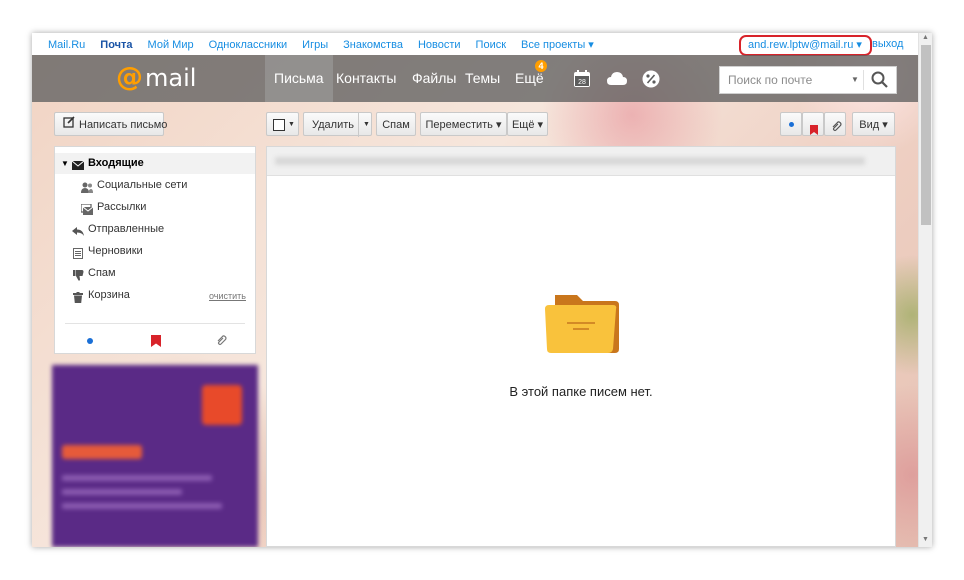 This screenshot has width=964, height=580. Describe the element at coordinates (366, 78) in the screenshot. I see `tab-contacts: Контакты` at that location.